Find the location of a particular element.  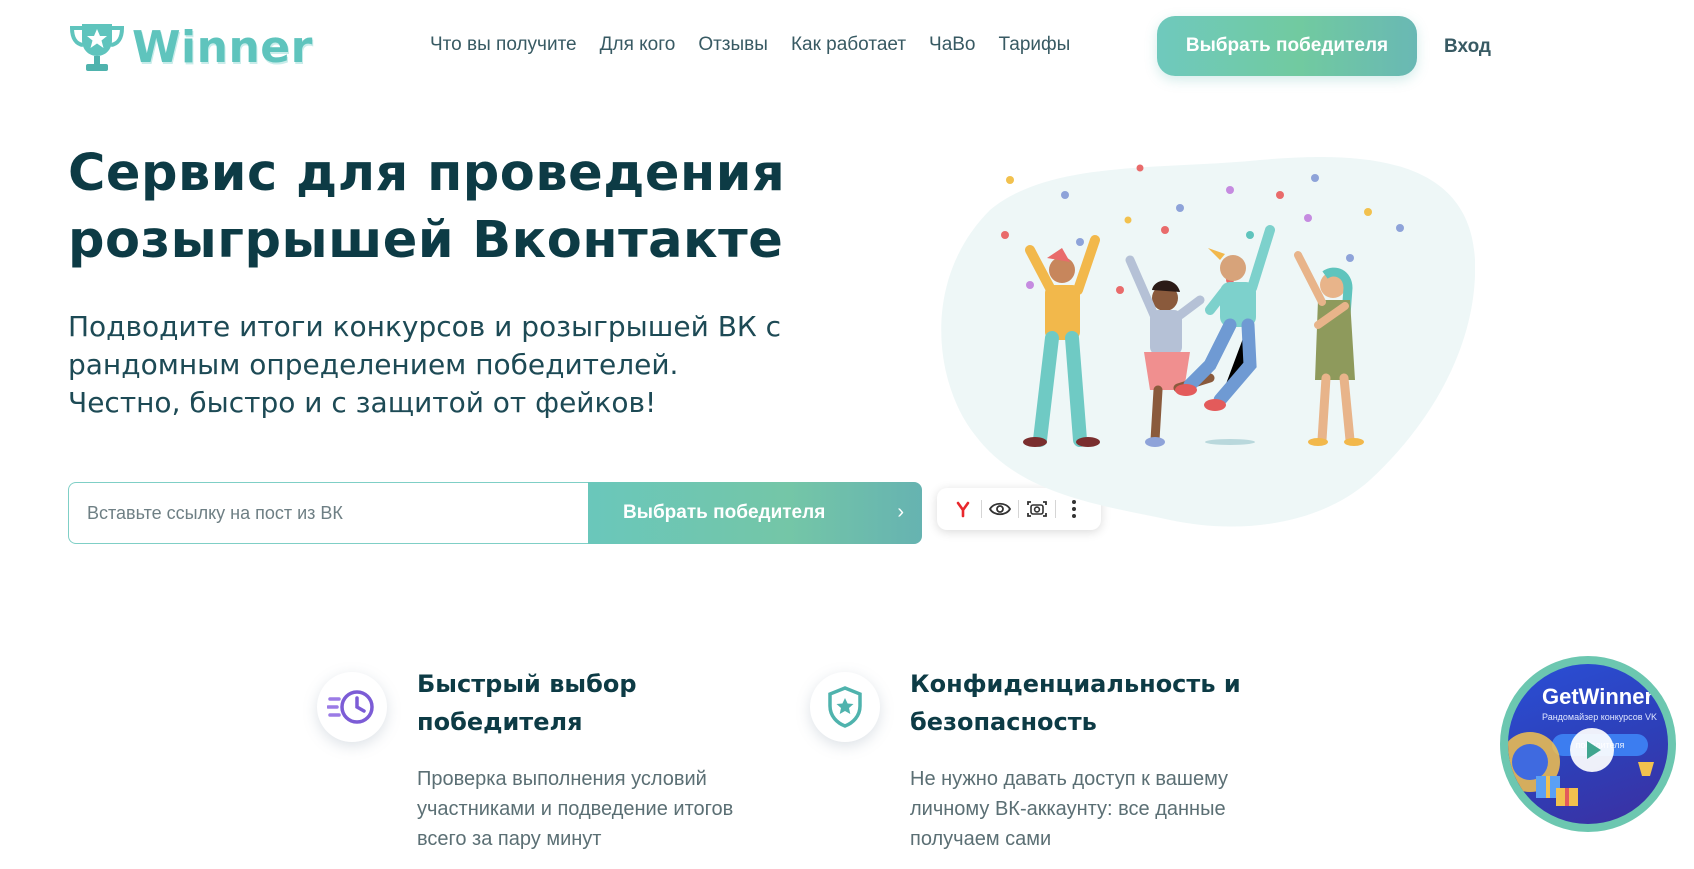

clock-fast-icon is located at coordinates (350, 707).